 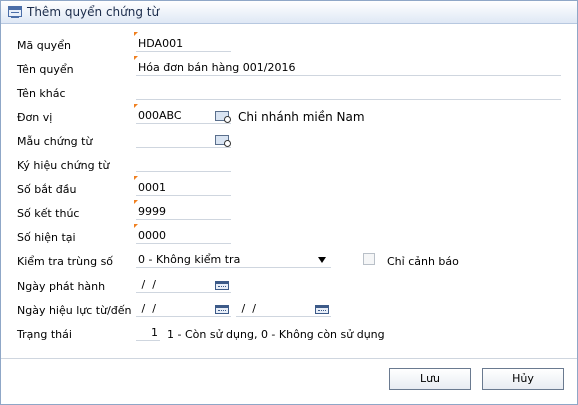 I want to click on don-vi-name: Chi nhánh miền Nam, so click(x=301, y=117).